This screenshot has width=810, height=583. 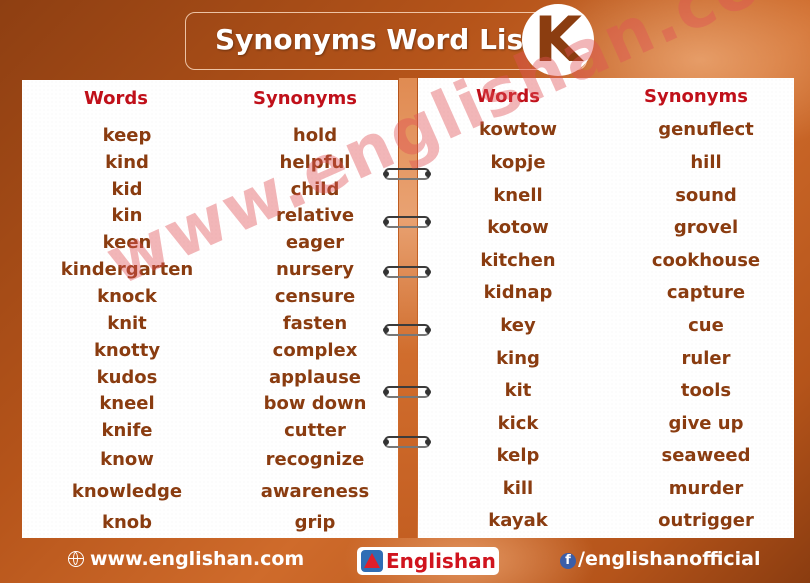 What do you see at coordinates (127, 135) in the screenshot?
I see `word-cell: keep` at bounding box center [127, 135].